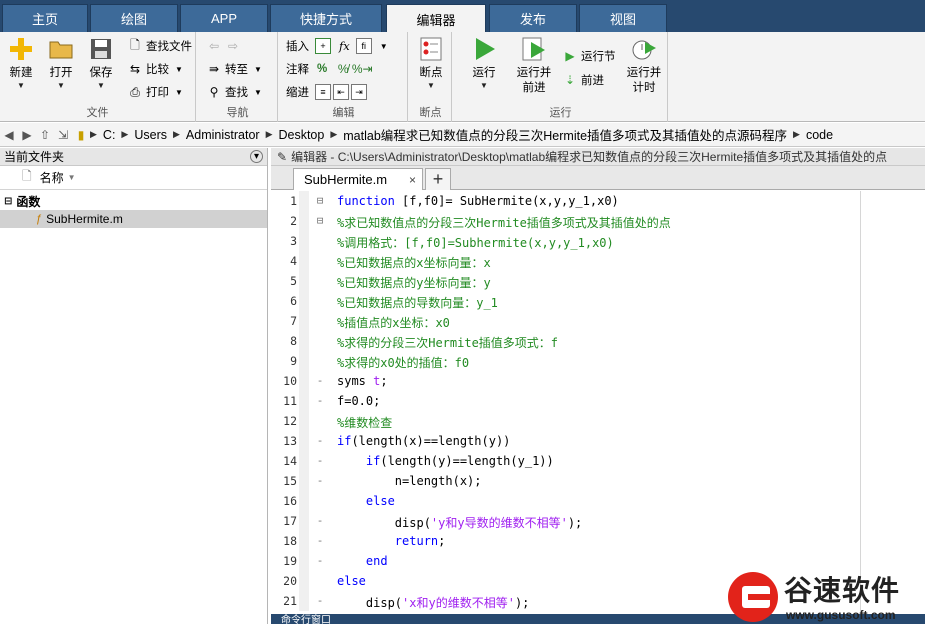 The height and width of the screenshot is (624, 925). I want to click on run-and-advance-icon, so click(534, 49).